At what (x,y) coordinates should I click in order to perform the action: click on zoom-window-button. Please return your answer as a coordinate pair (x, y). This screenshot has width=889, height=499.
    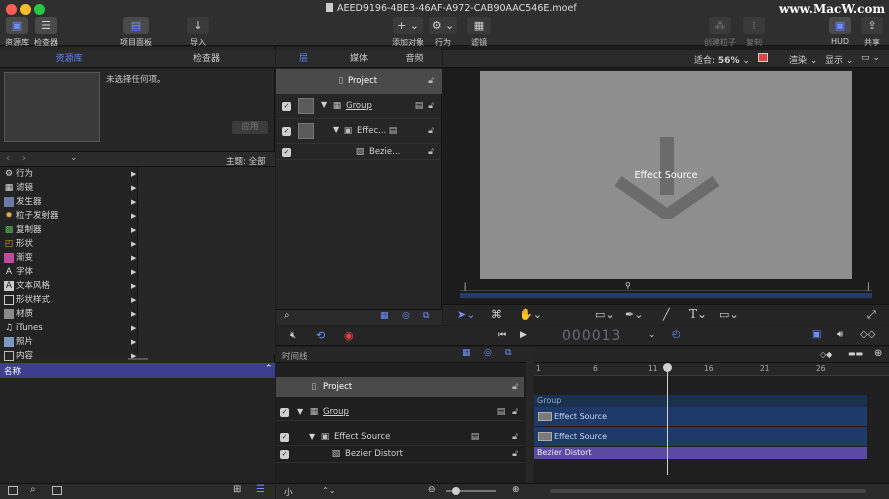
    Looking at the image, I should click on (39, 9).